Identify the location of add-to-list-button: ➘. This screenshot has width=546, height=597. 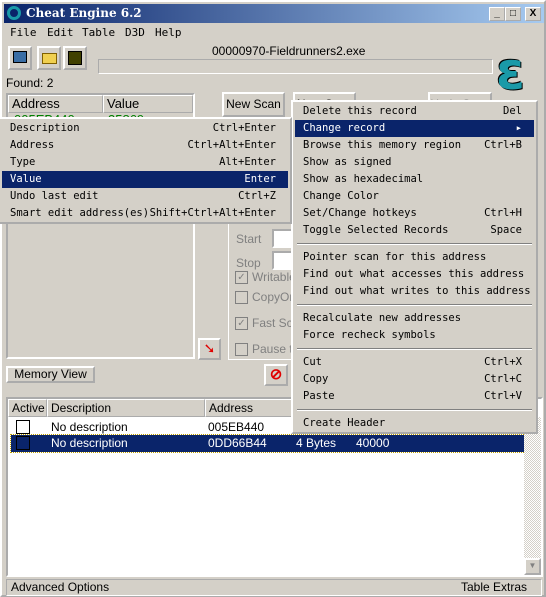
(209, 349).